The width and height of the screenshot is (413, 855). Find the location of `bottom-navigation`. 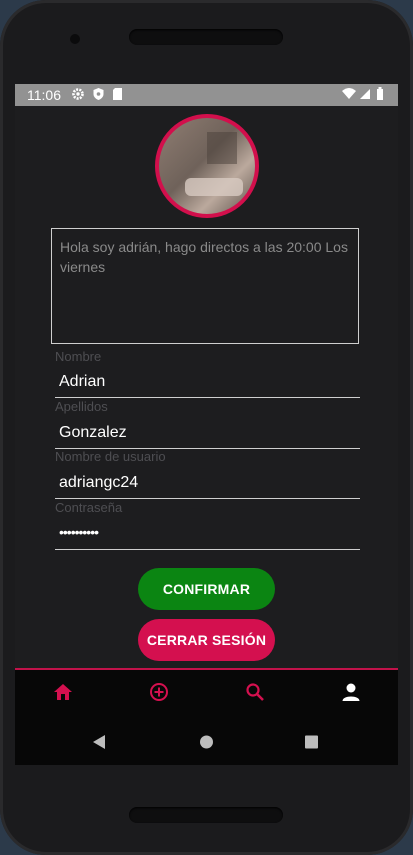

bottom-navigation is located at coordinates (206, 694).